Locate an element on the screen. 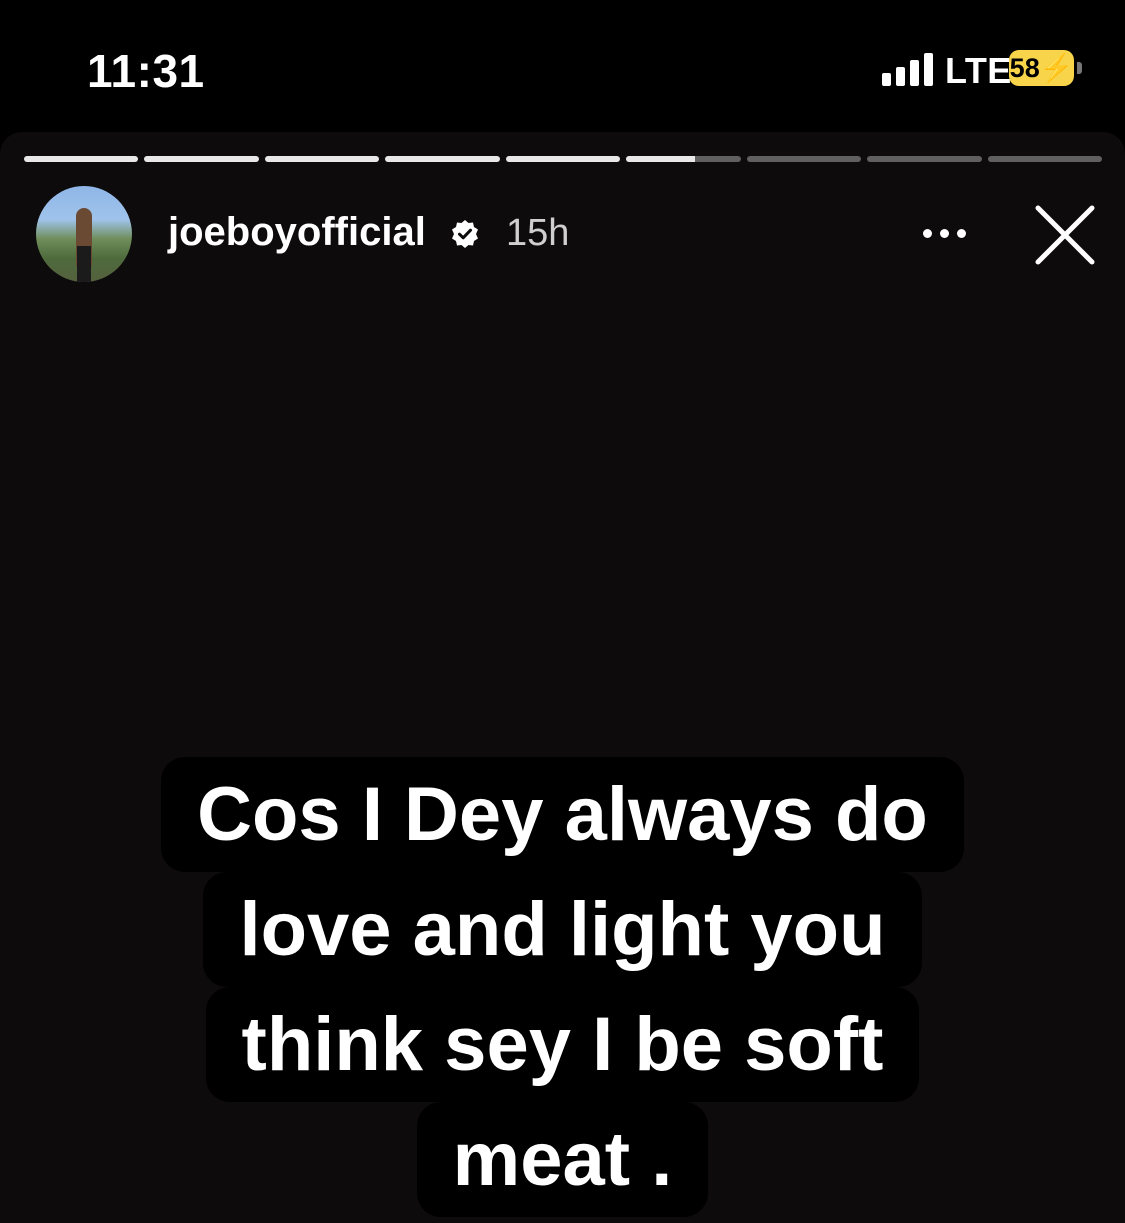  avatar is located at coordinates (84, 234).